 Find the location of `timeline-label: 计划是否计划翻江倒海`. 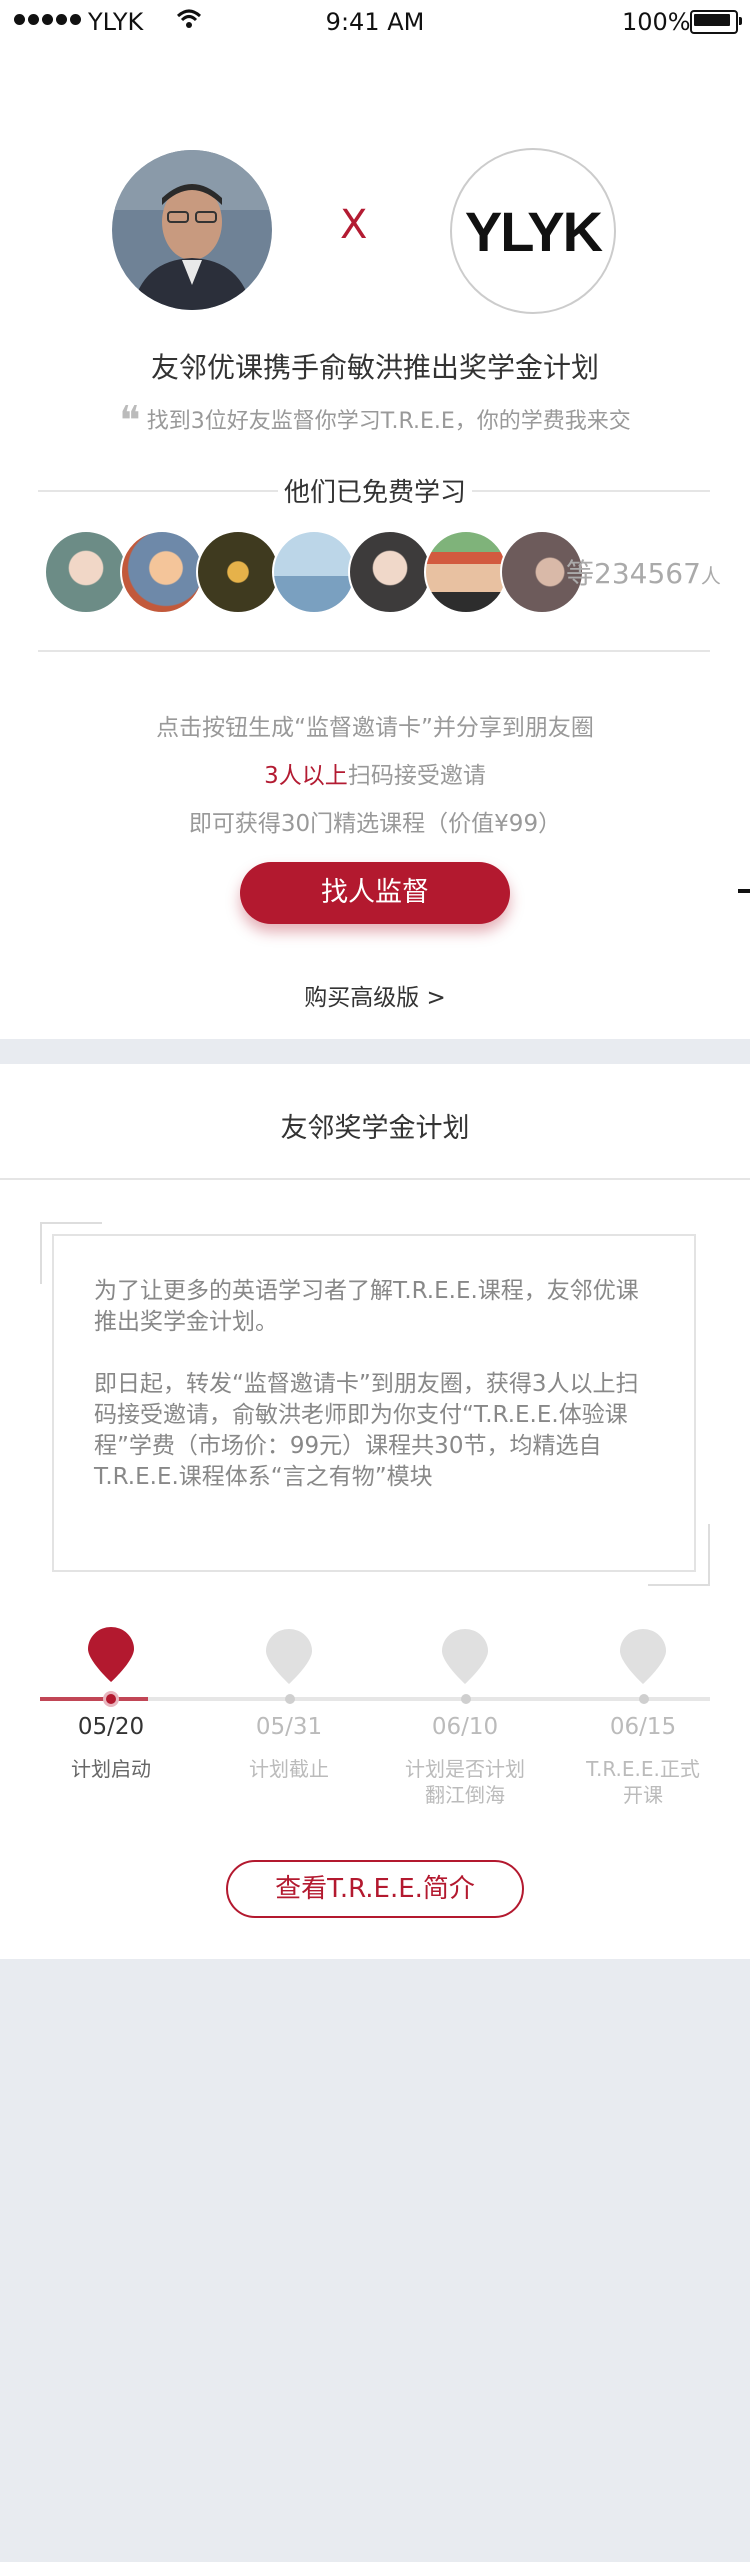

timeline-label: 计划是否计划翻江倒海 is located at coordinates (465, 1782).